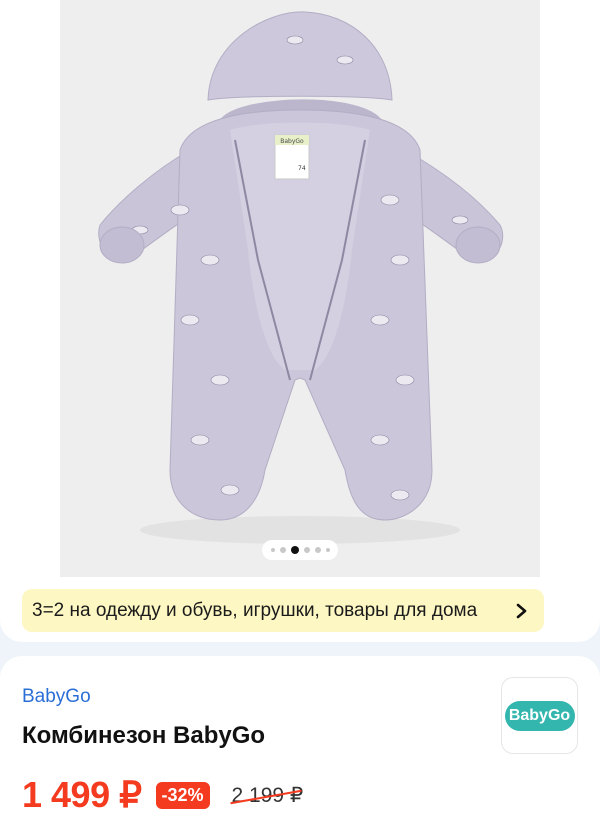  What do you see at coordinates (300, 550) in the screenshot?
I see `gallery-pagination` at bounding box center [300, 550].